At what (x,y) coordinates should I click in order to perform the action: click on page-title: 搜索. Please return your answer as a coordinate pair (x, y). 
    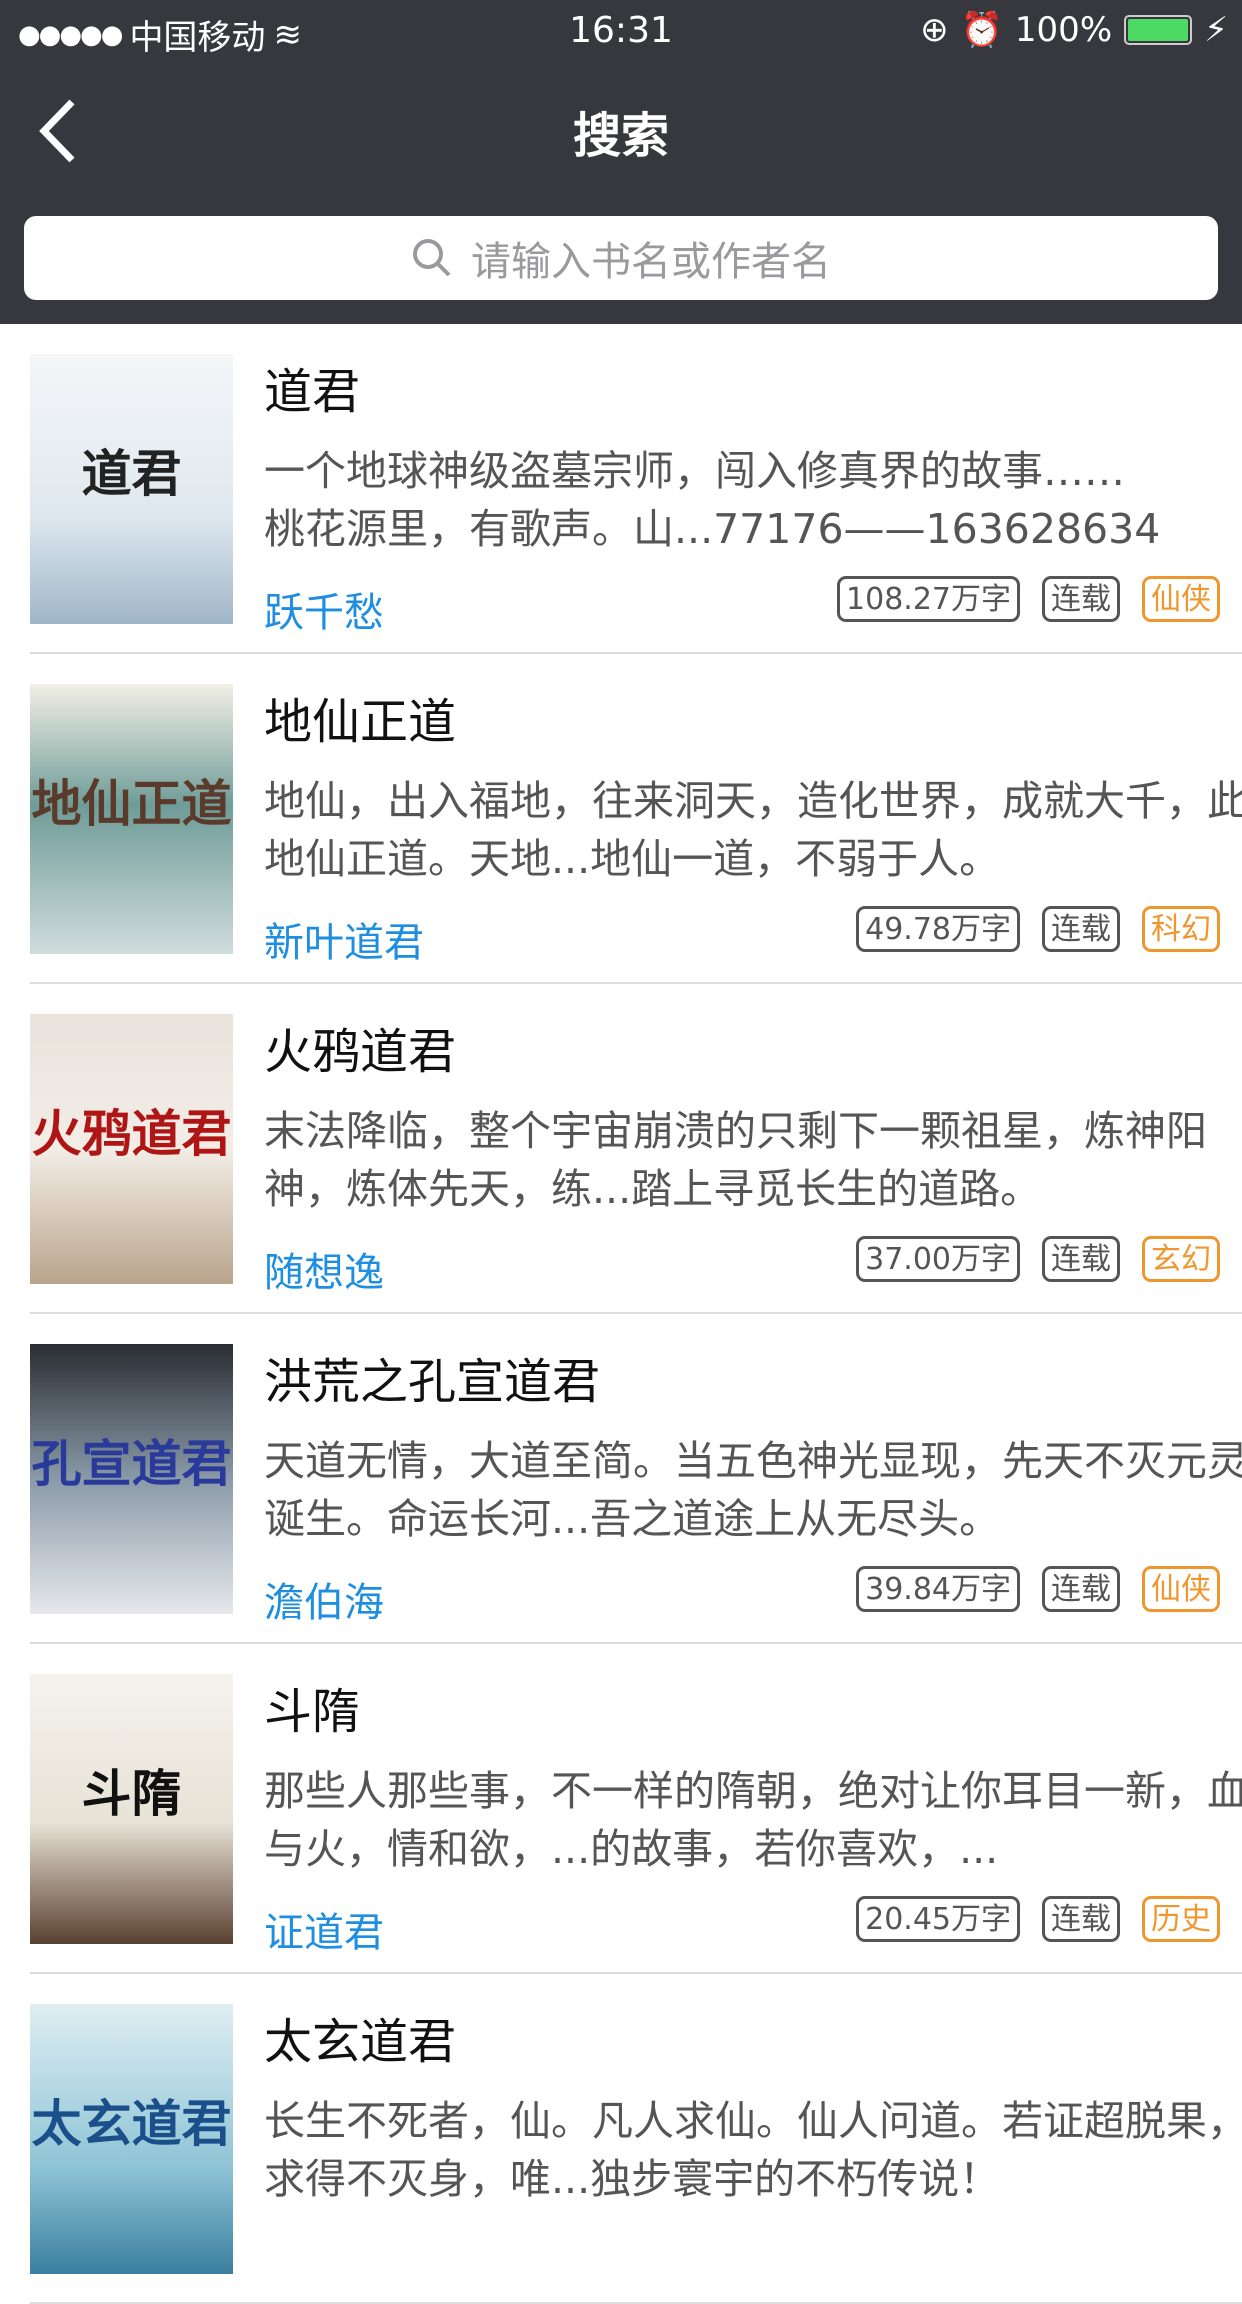
    Looking at the image, I should click on (620, 136).